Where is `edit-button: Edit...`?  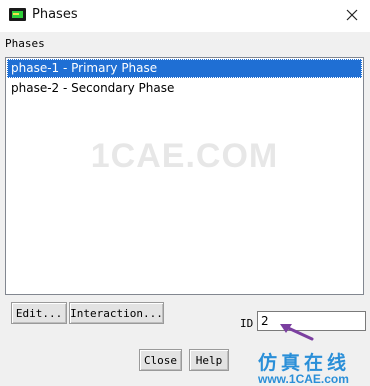 edit-button: Edit... is located at coordinates (39, 313).